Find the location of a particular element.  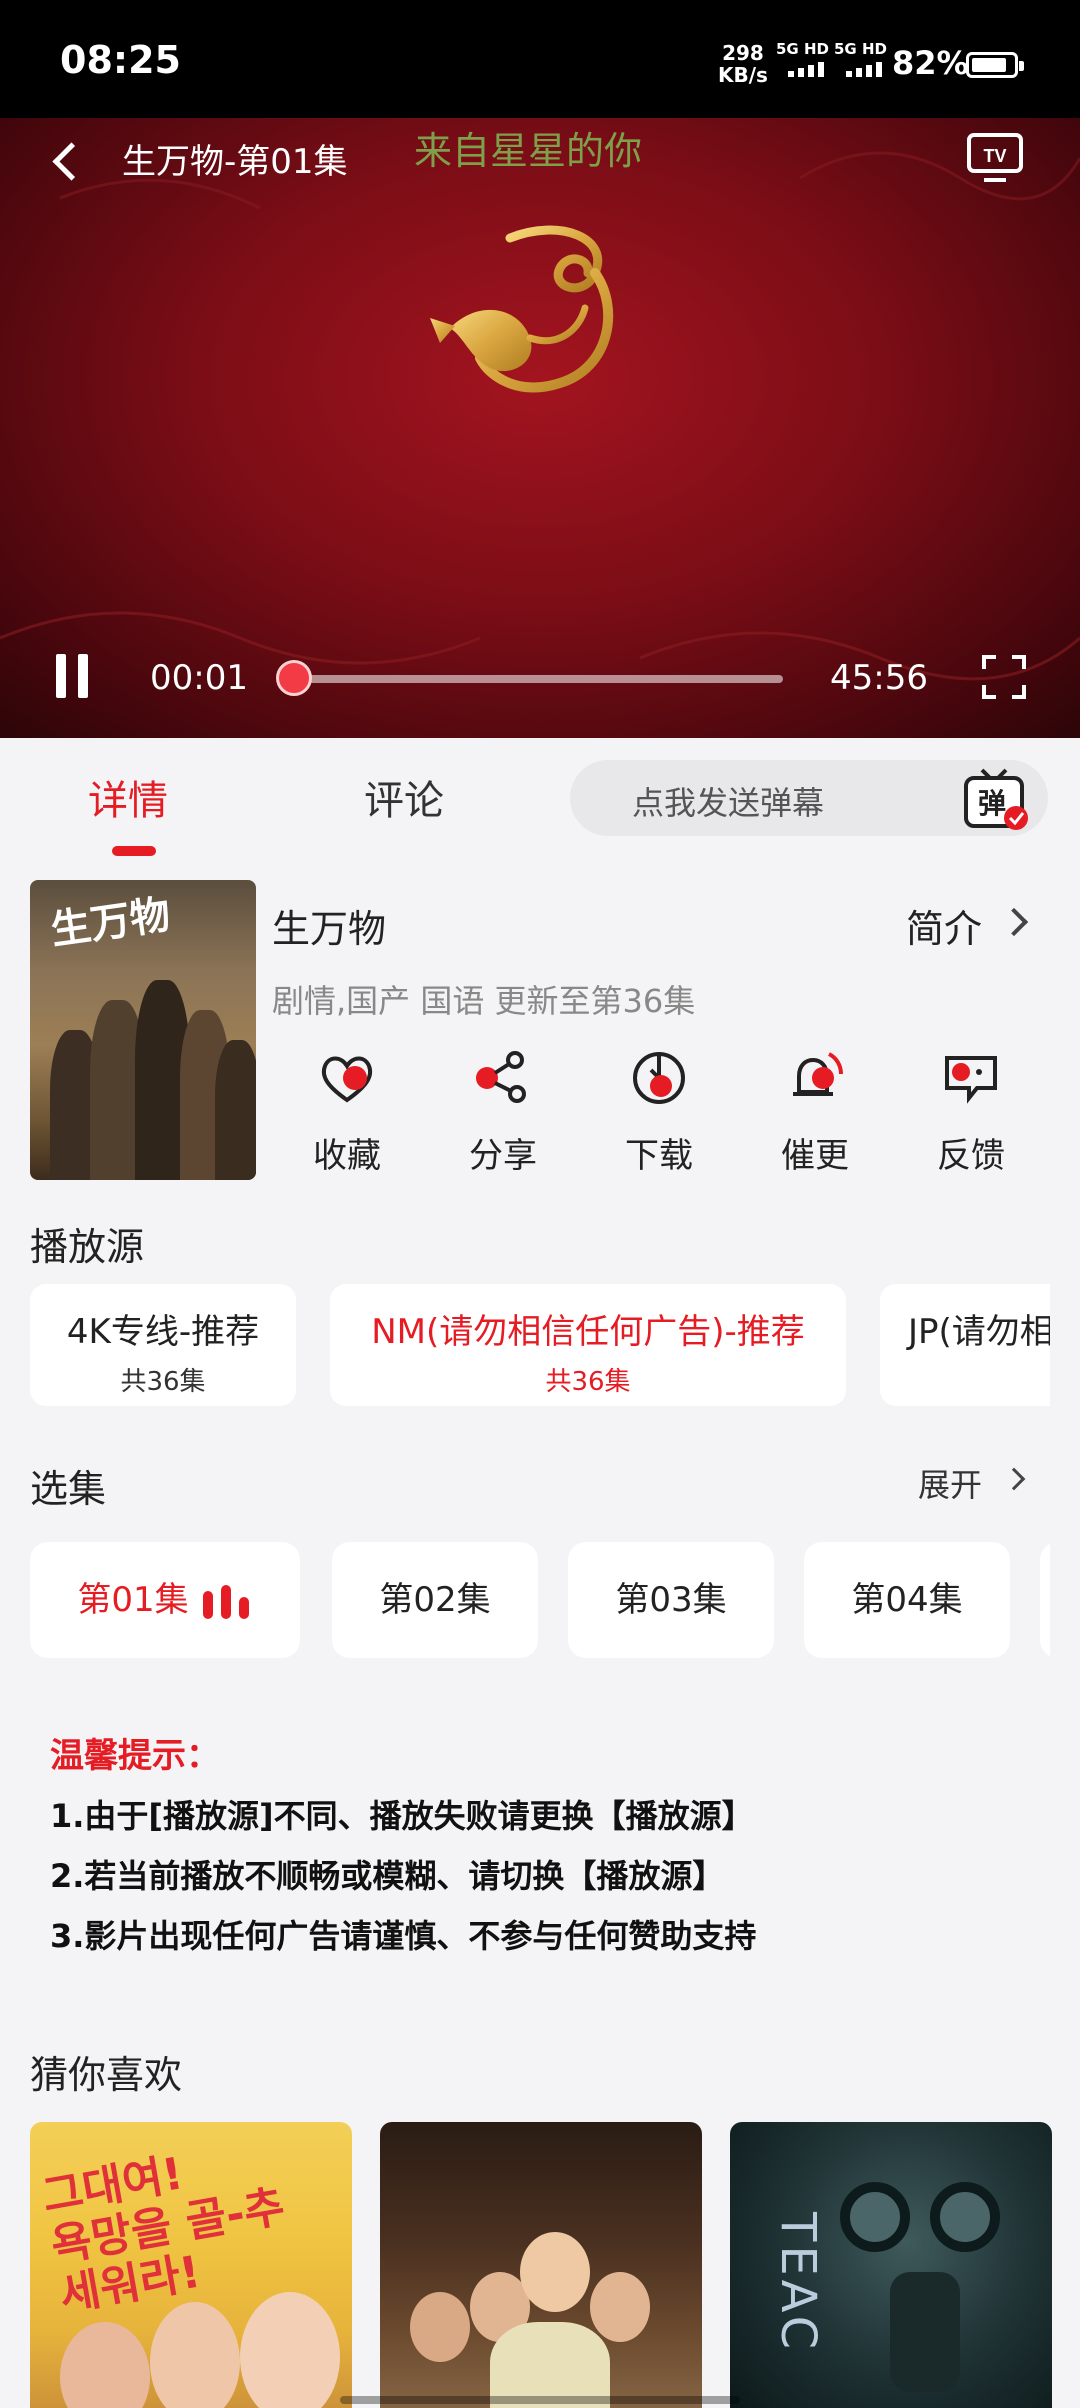

cast-tv-icon: TV is located at coordinates (995, 158).